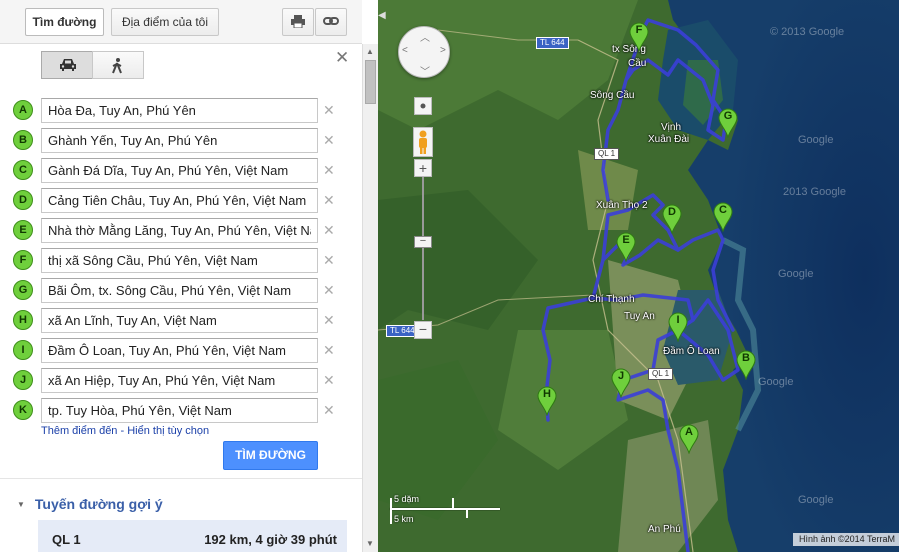  I want to click on map-label-song-cau: Sông Cầu, so click(612, 95).